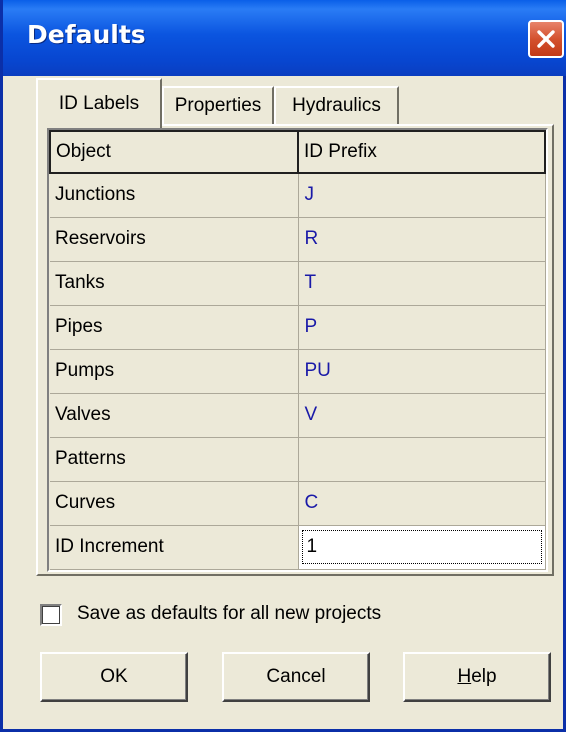 This screenshot has width=566, height=732. Describe the element at coordinates (422, 503) in the screenshot. I see `prefix-cell: C` at that location.